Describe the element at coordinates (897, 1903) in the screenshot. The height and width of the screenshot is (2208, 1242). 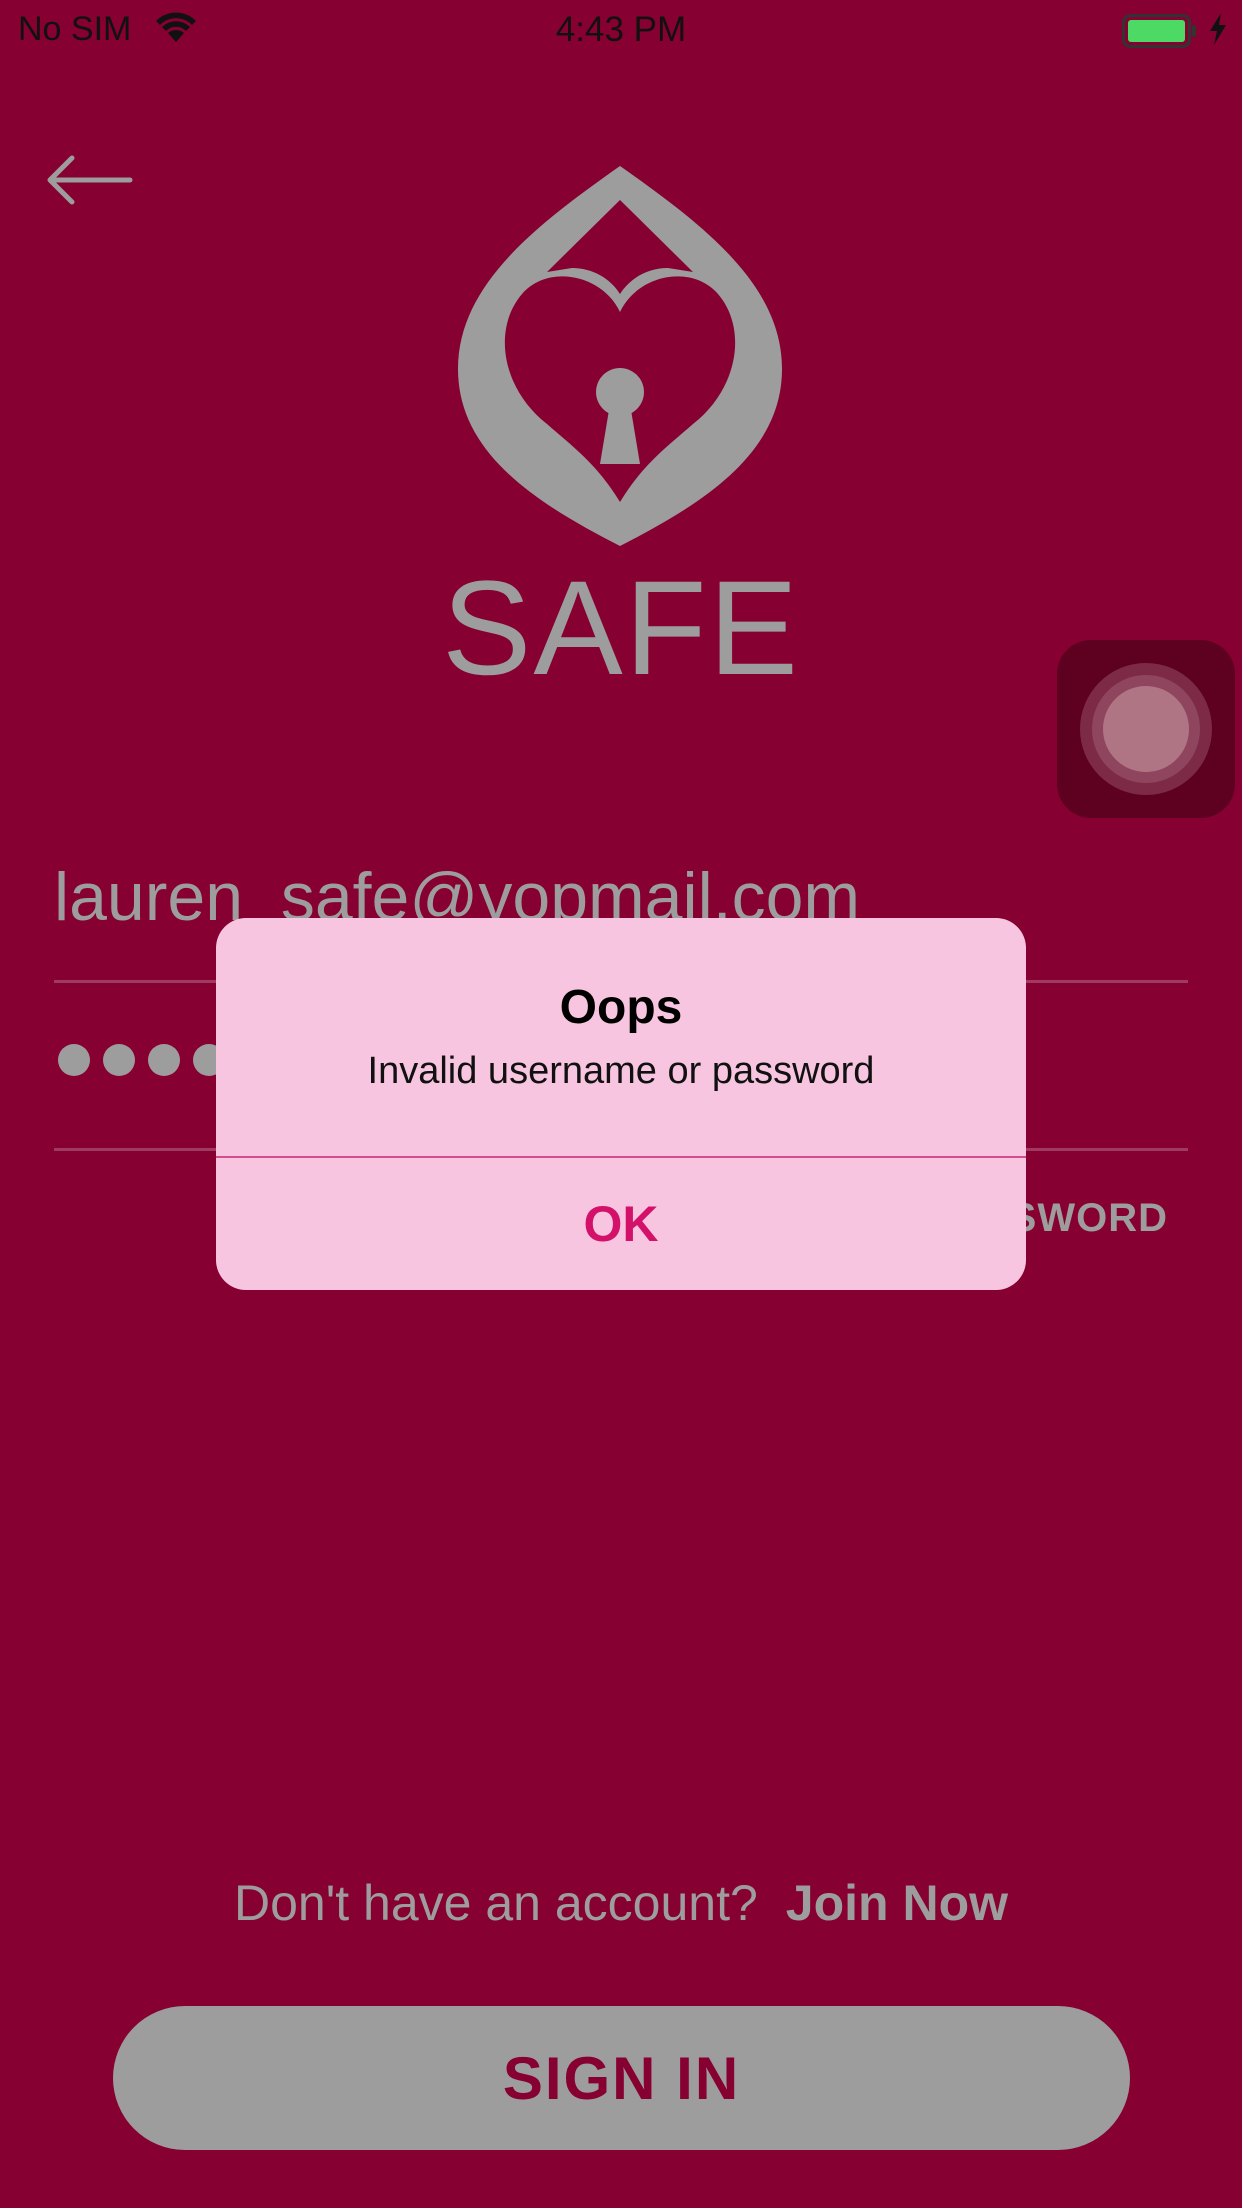
I see `join-now-link: Join Now` at that location.